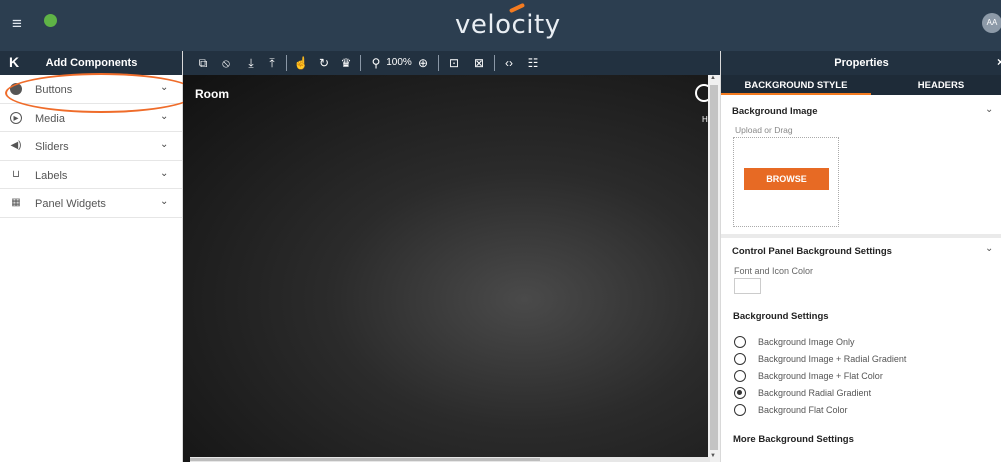 Image resolution: width=1001 pixels, height=462 pixels. What do you see at coordinates (54, 90) in the screenshot?
I see `component-label: Buttons` at bounding box center [54, 90].